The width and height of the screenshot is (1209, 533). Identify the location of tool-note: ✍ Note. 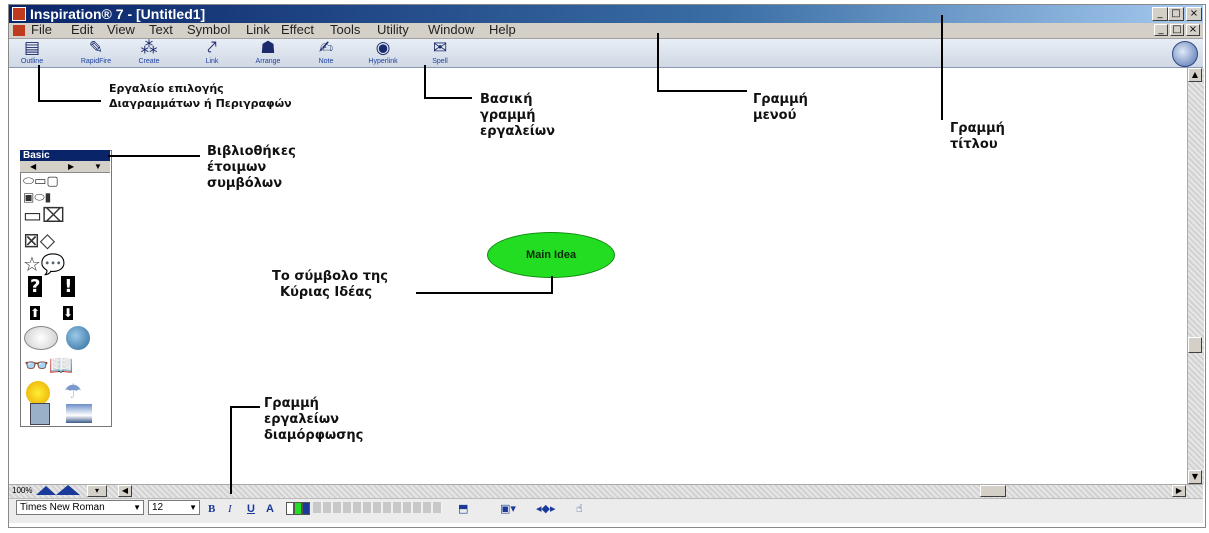
(326, 53).